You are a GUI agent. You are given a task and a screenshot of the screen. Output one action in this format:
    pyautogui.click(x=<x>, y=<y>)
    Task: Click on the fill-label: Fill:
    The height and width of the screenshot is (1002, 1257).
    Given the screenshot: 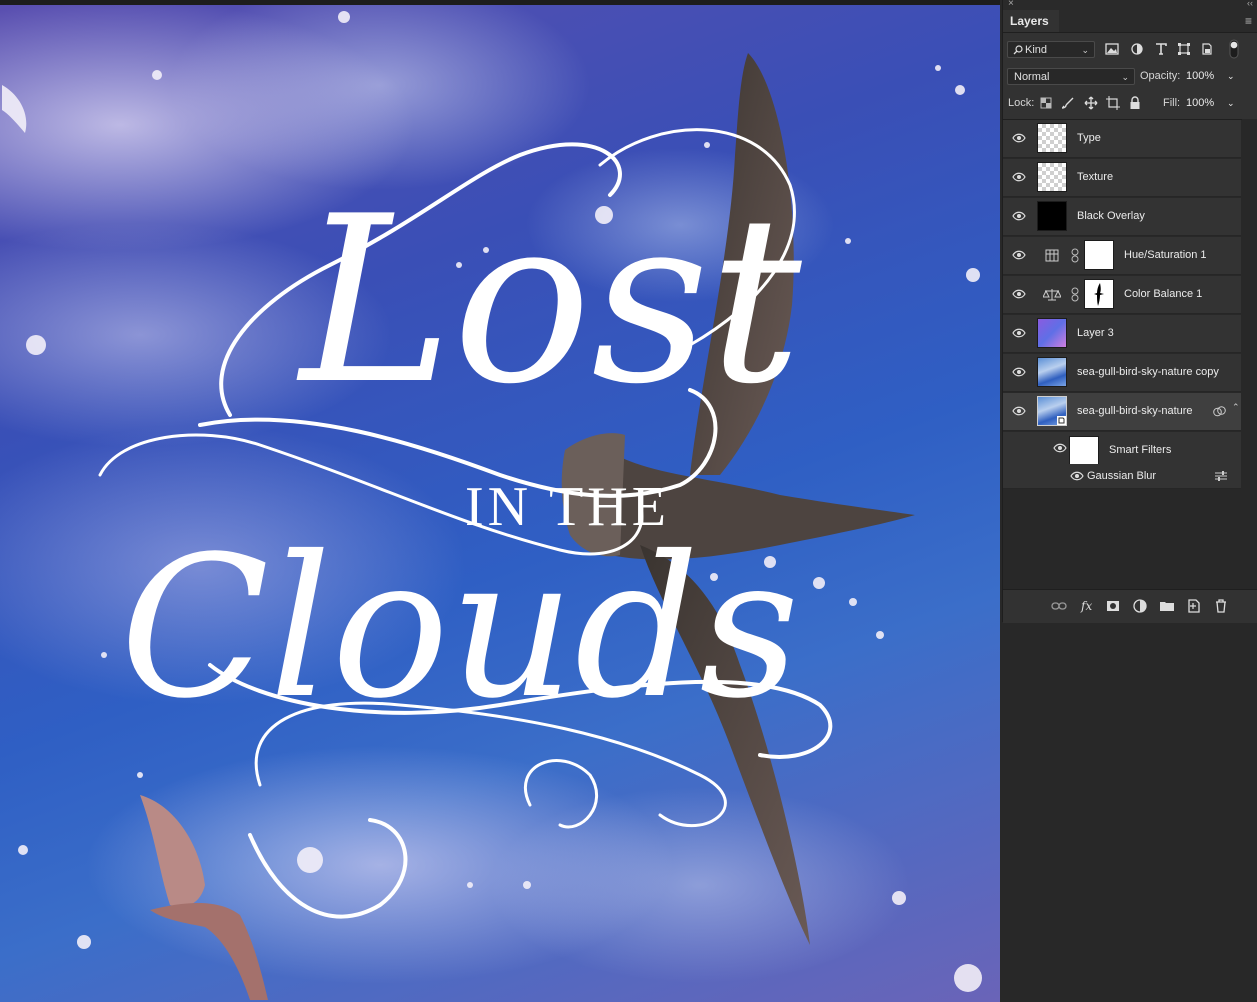 What is the action you would take?
    pyautogui.click(x=1172, y=103)
    